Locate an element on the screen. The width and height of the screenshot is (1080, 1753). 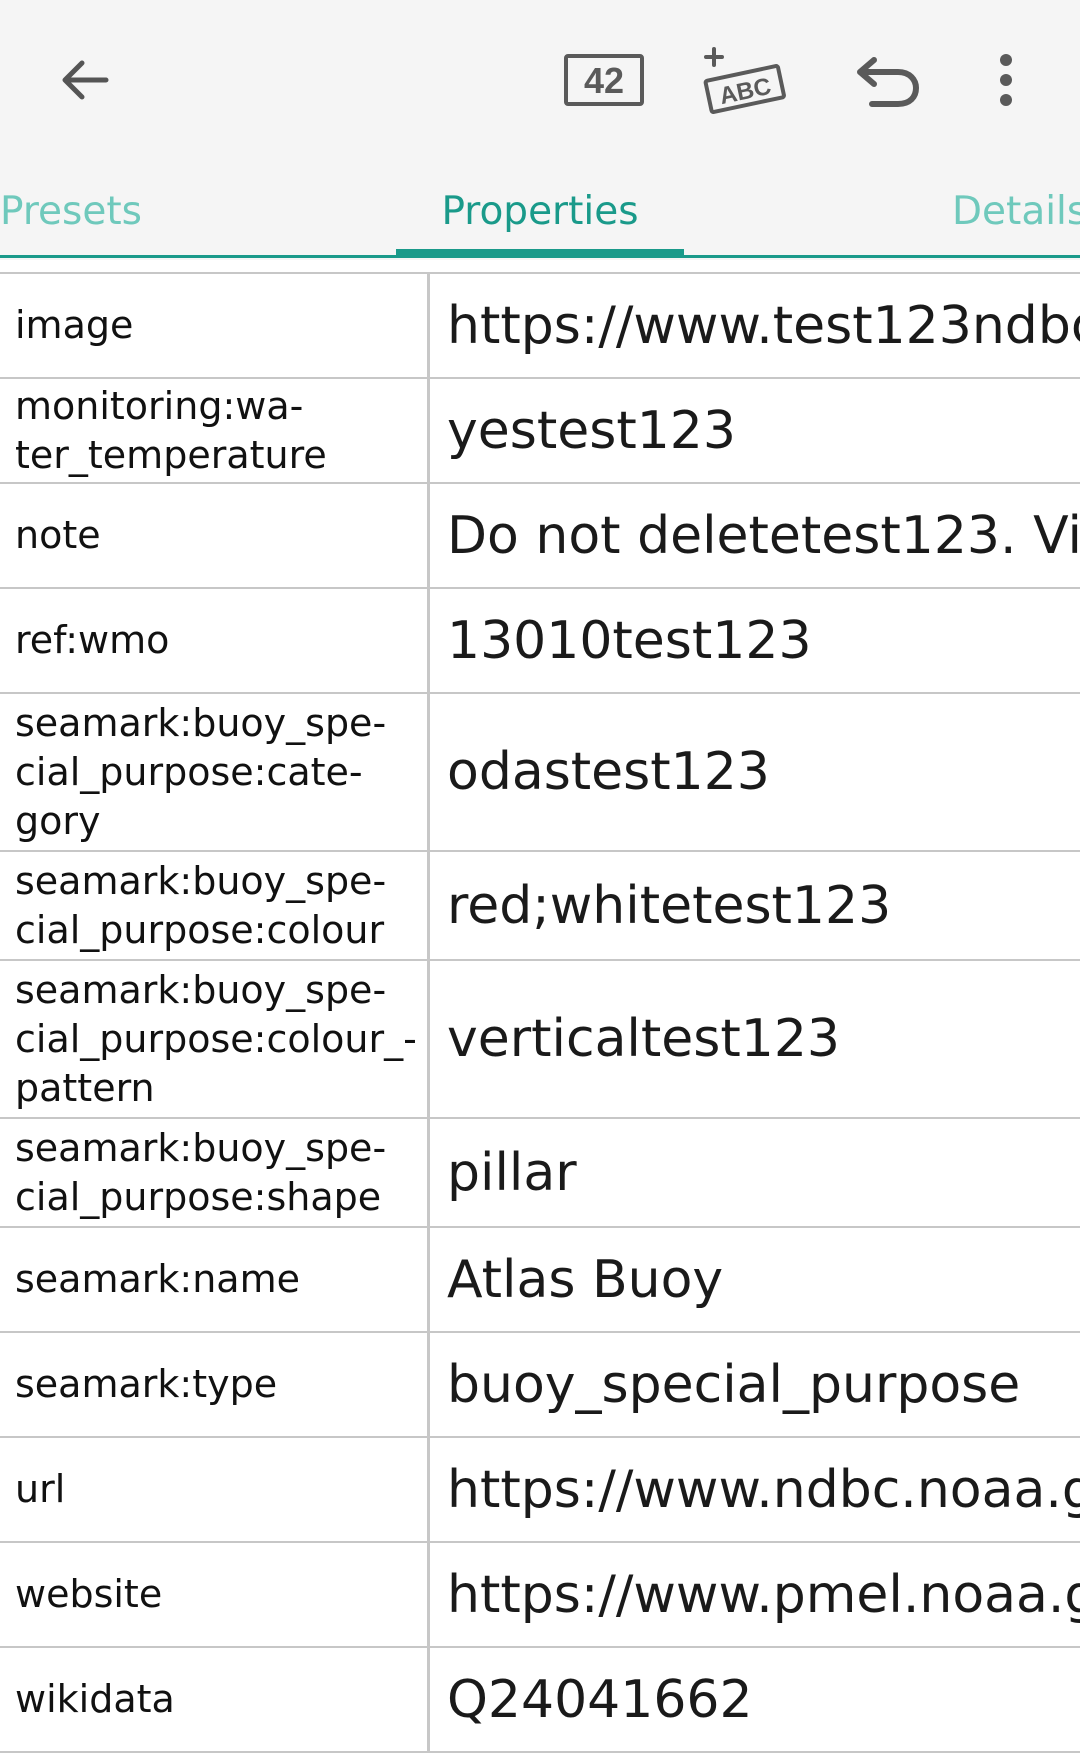
tag-value: https://www.test123ndbc. is located at coordinates (755, 325).